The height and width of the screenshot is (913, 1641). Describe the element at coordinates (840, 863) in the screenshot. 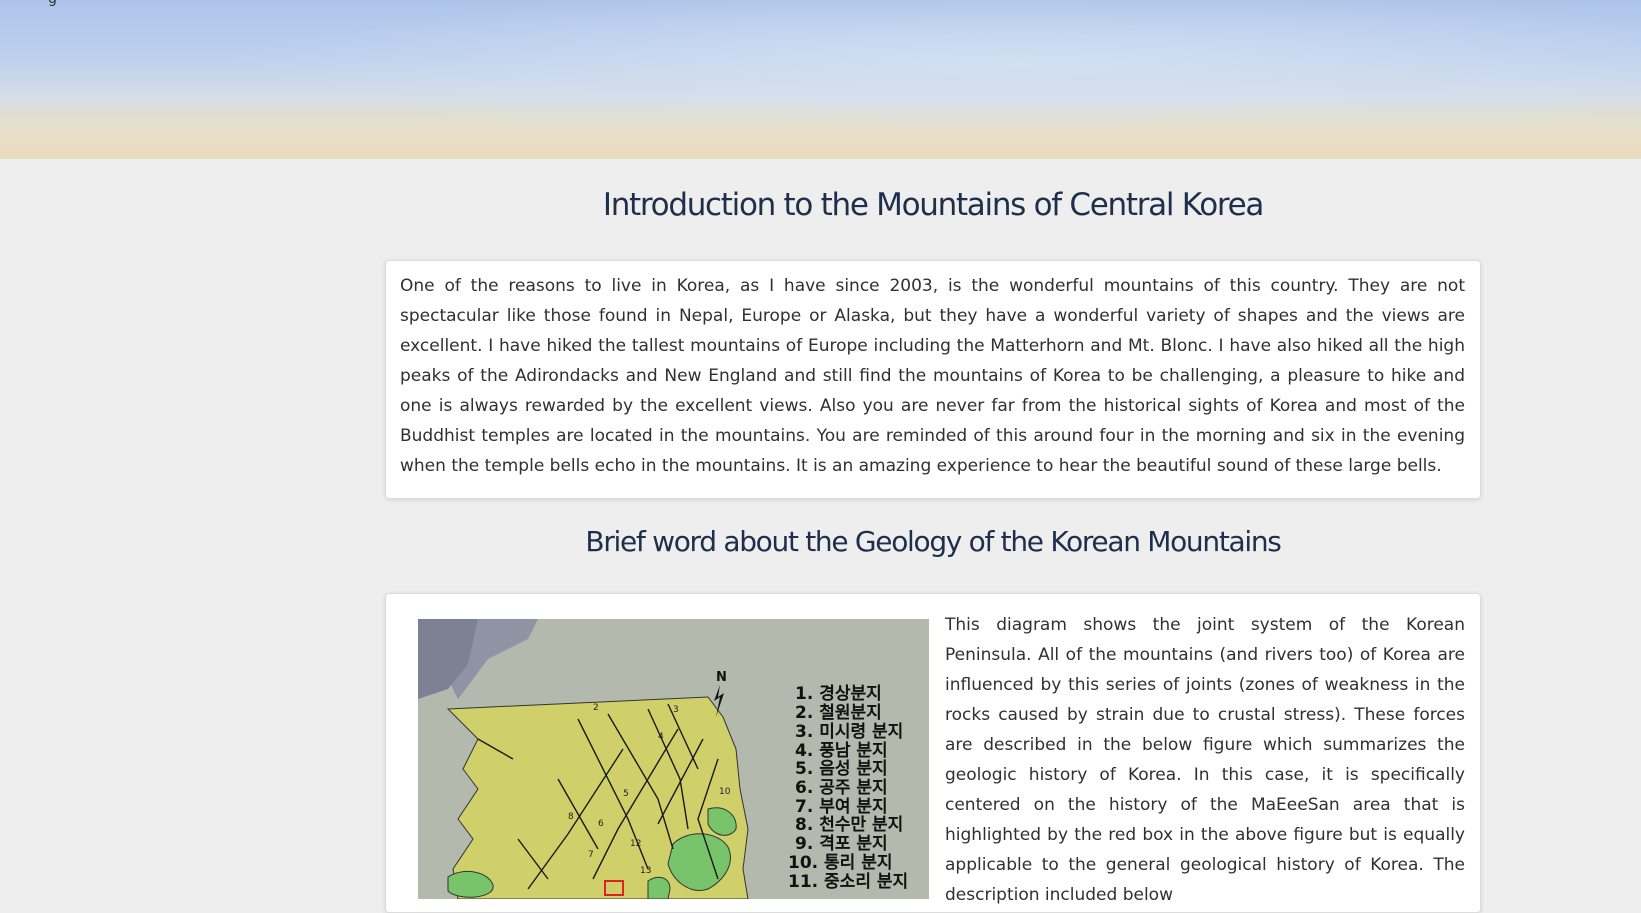

I see `legend-item: 10. 통리 분지` at that location.